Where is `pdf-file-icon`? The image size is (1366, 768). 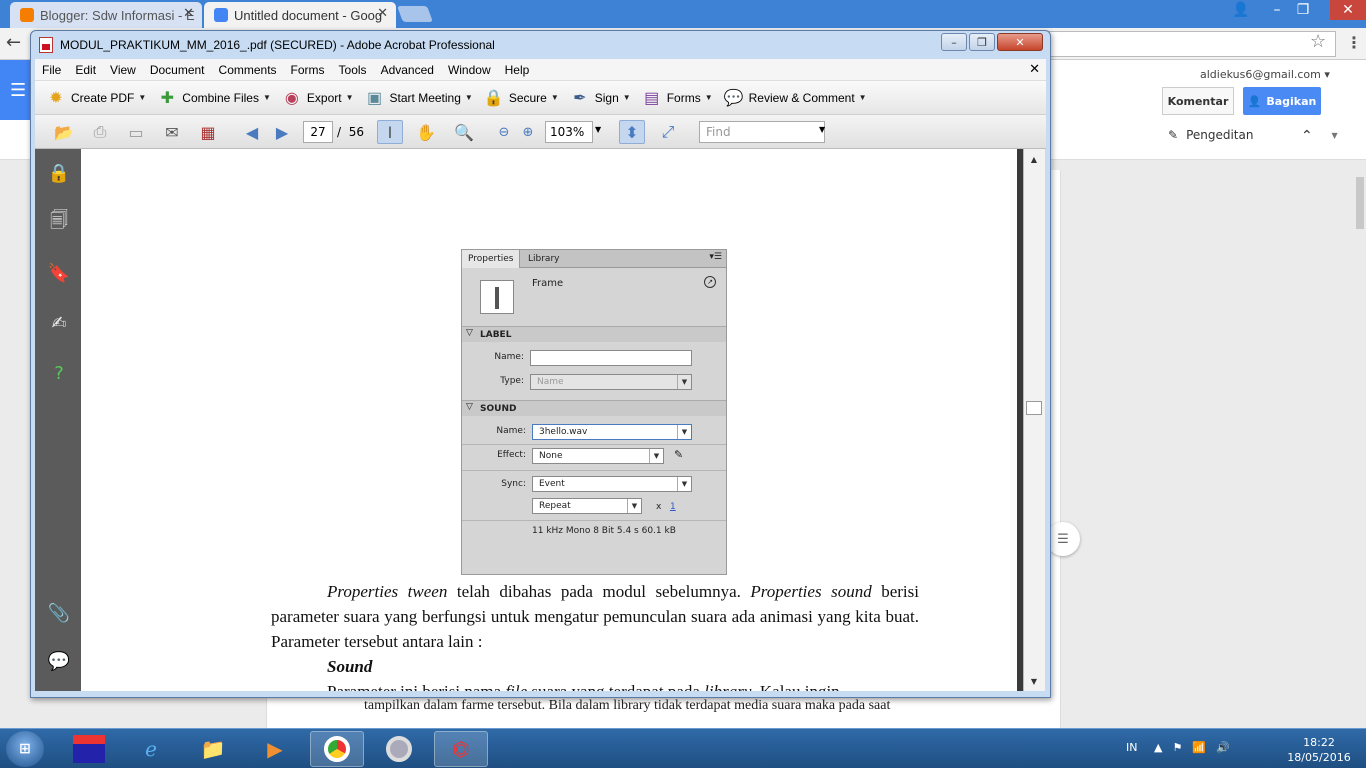
pdf-file-icon is located at coordinates (46, 45).